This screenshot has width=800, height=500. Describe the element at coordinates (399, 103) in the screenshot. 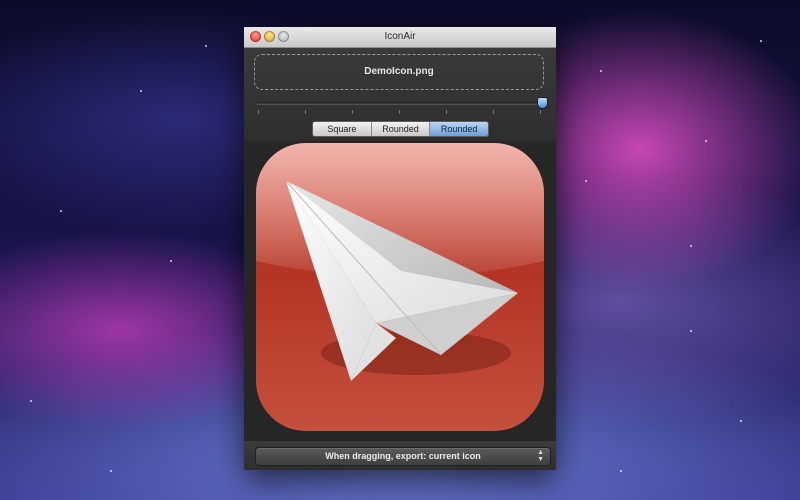

I see `size-slider-track` at that location.